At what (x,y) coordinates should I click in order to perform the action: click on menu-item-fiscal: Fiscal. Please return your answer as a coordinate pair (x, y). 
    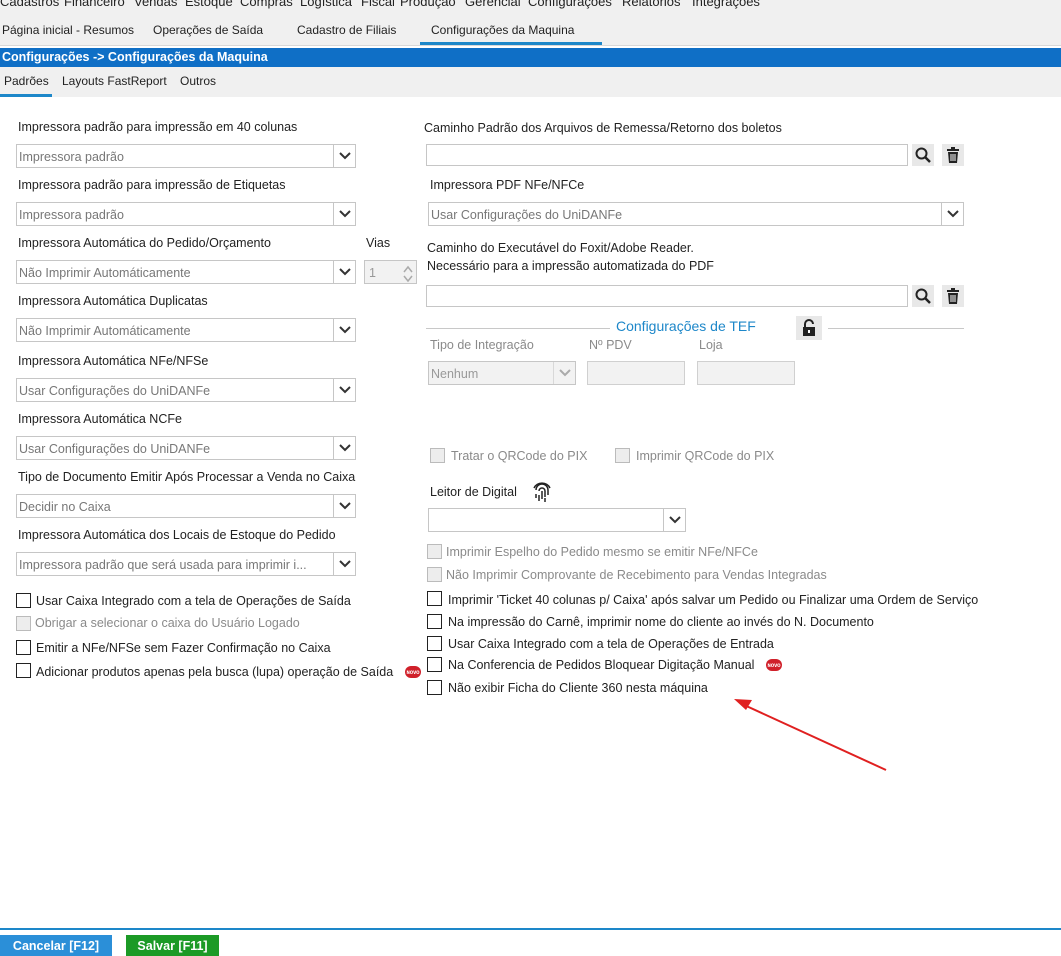
    Looking at the image, I should click on (378, 4).